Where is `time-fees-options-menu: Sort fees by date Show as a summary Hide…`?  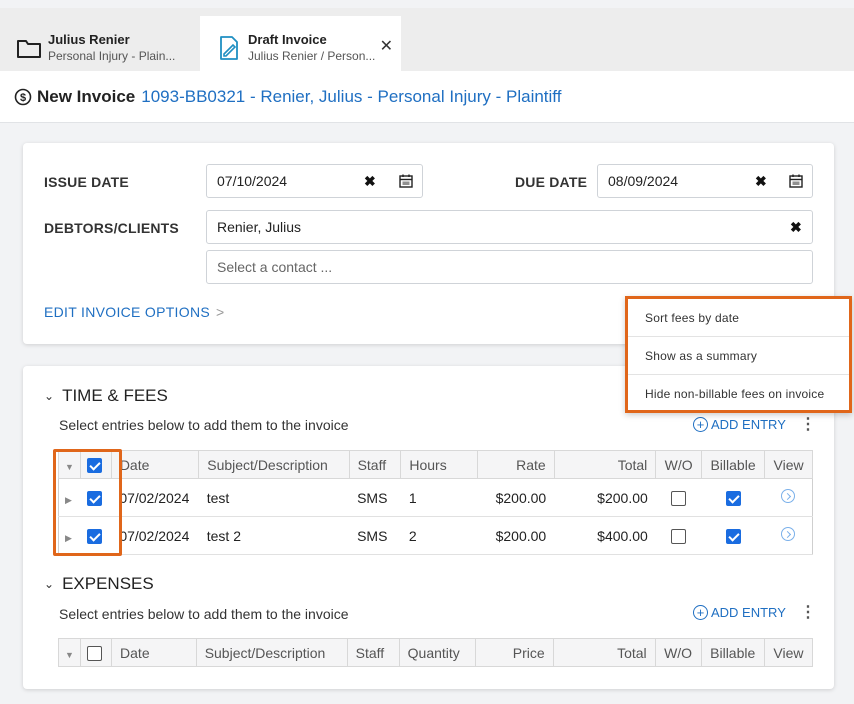
time-fees-options-menu: Sort fees by date Show as a summary Hide… is located at coordinates (738, 354).